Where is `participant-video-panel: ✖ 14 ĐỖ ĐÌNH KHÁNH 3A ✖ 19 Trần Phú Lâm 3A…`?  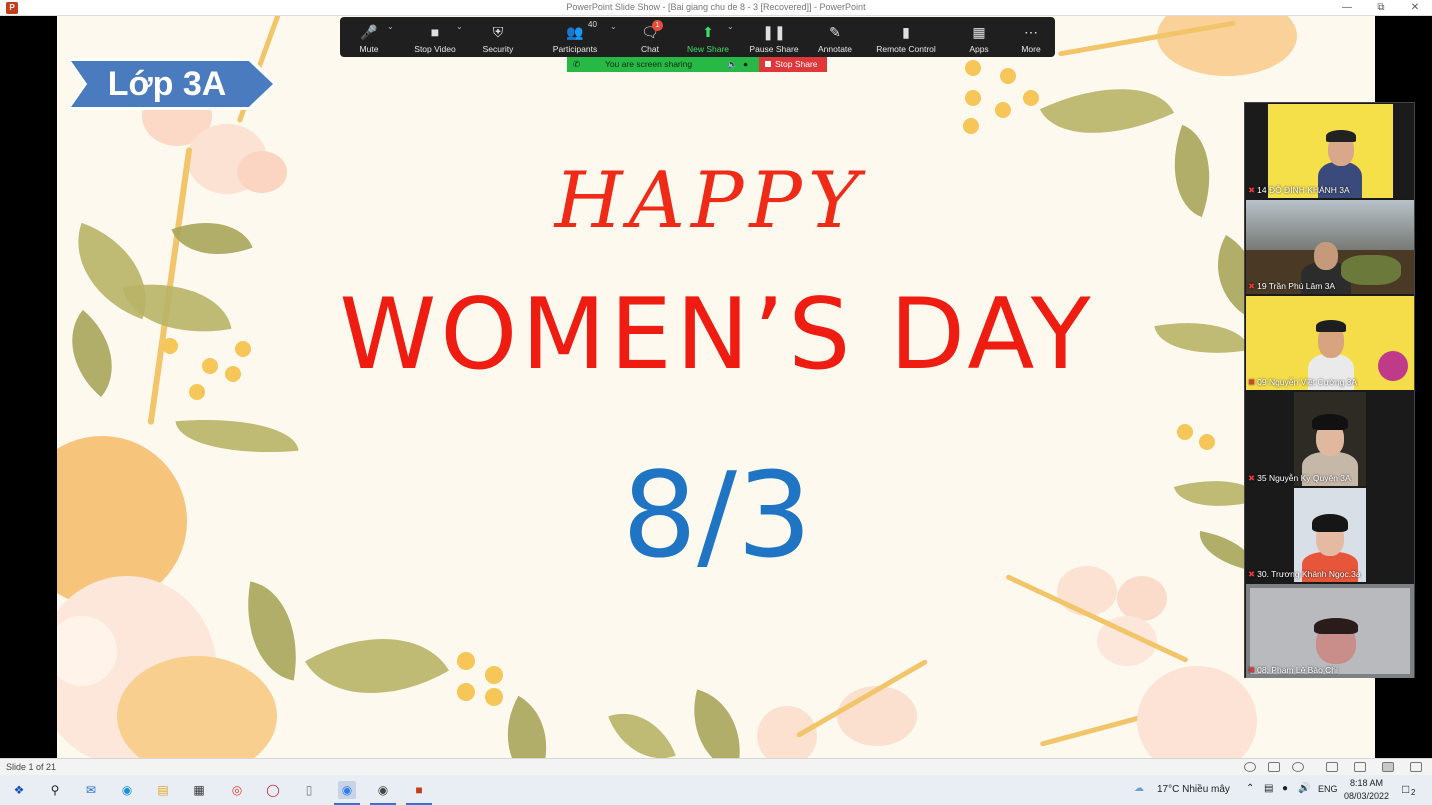 participant-video-panel: ✖ 14 ĐỖ ĐÌNH KHÁNH 3A ✖ 19 Trần Phú Lâm 3A… is located at coordinates (1329, 390).